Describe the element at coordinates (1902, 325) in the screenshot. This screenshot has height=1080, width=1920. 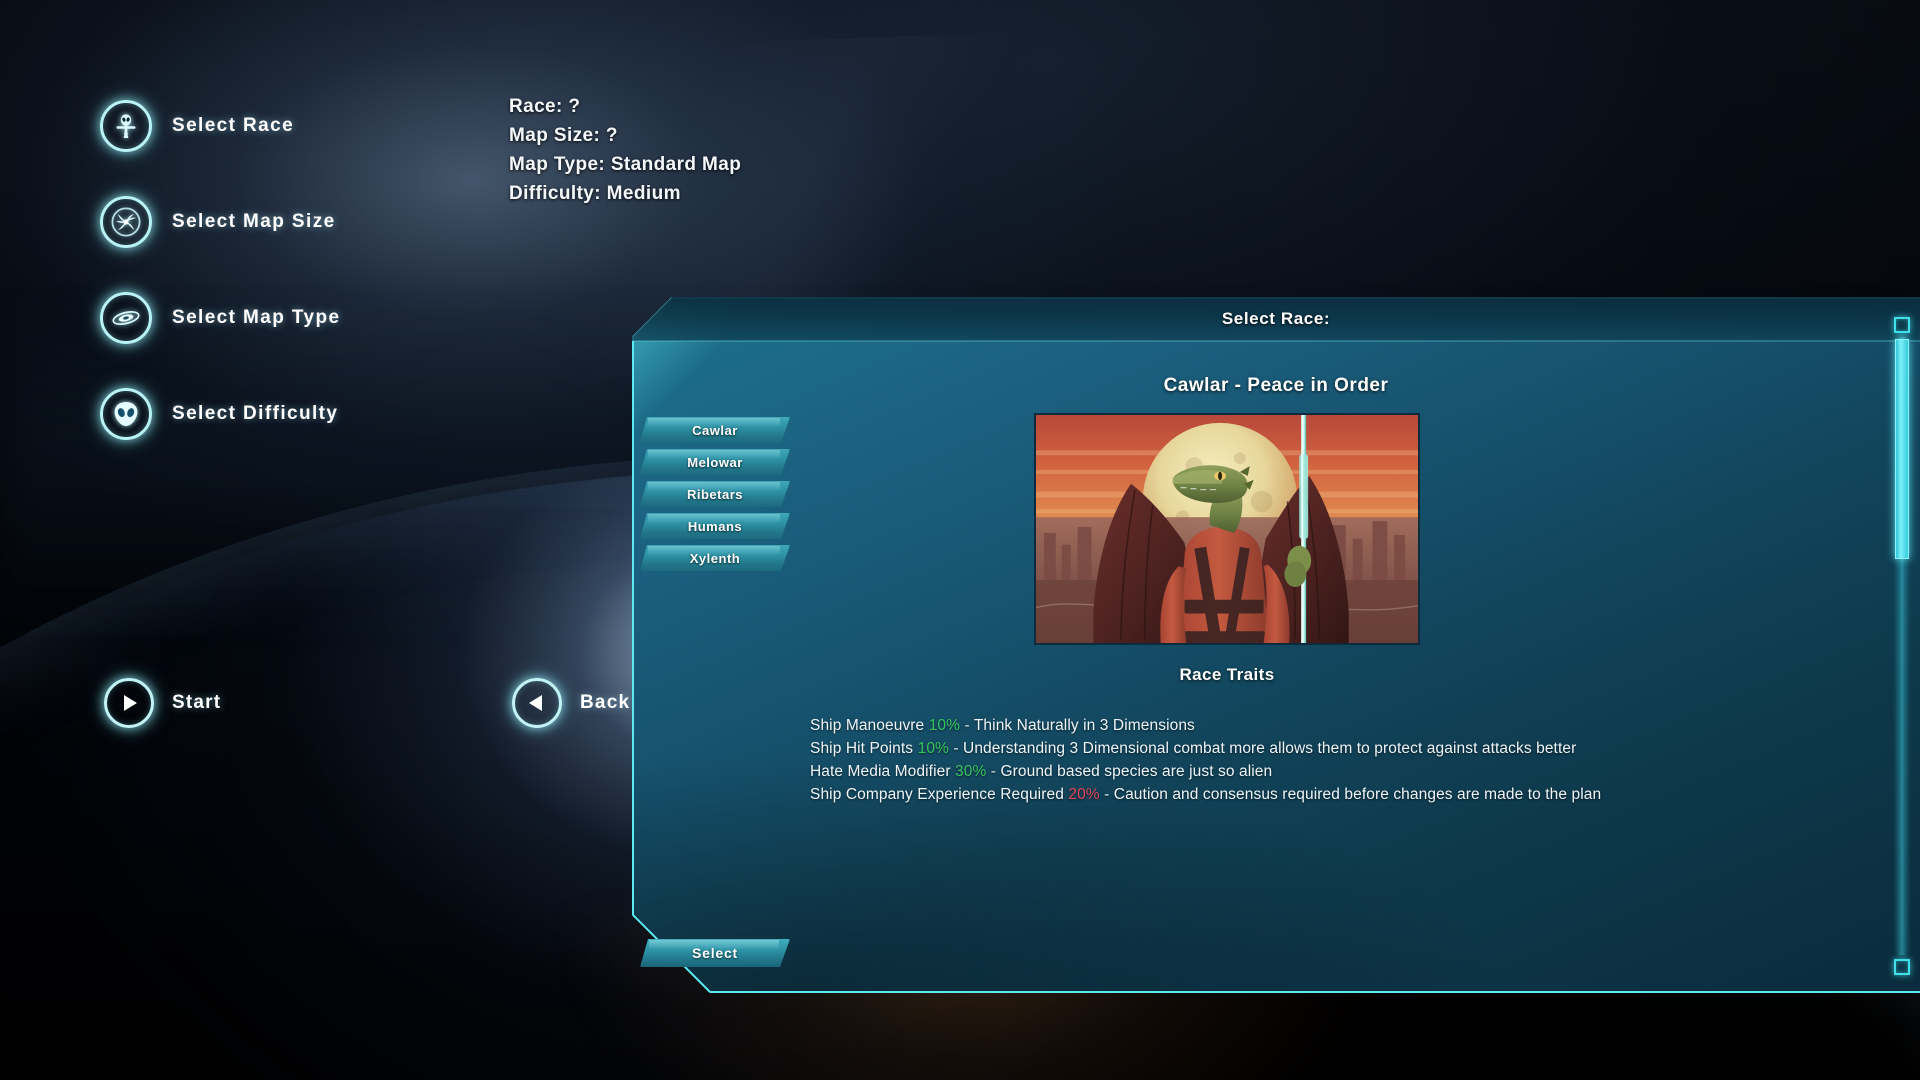
I see `scroll-up-button` at that location.